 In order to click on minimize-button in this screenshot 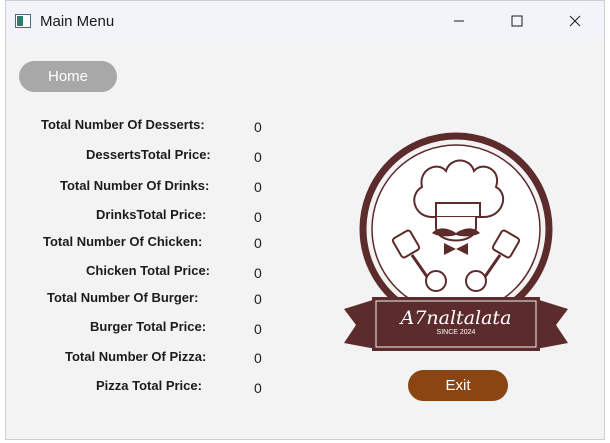, I will do `click(459, 21)`.